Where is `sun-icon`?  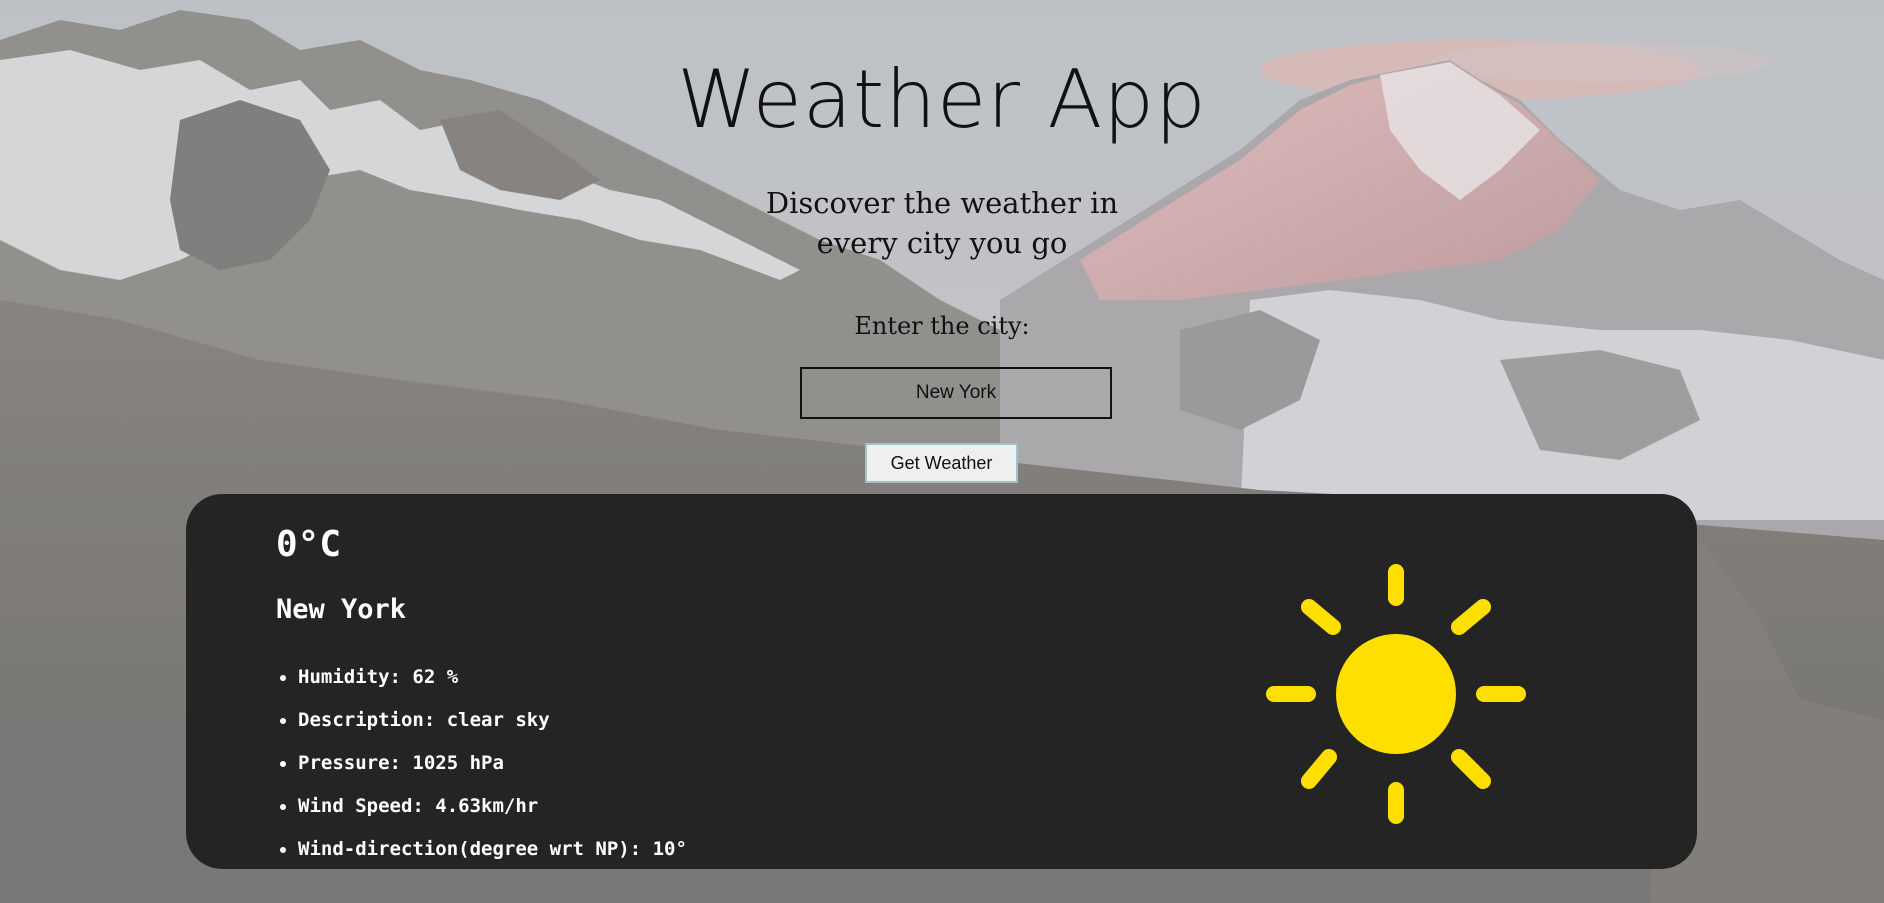 sun-icon is located at coordinates (1396, 694).